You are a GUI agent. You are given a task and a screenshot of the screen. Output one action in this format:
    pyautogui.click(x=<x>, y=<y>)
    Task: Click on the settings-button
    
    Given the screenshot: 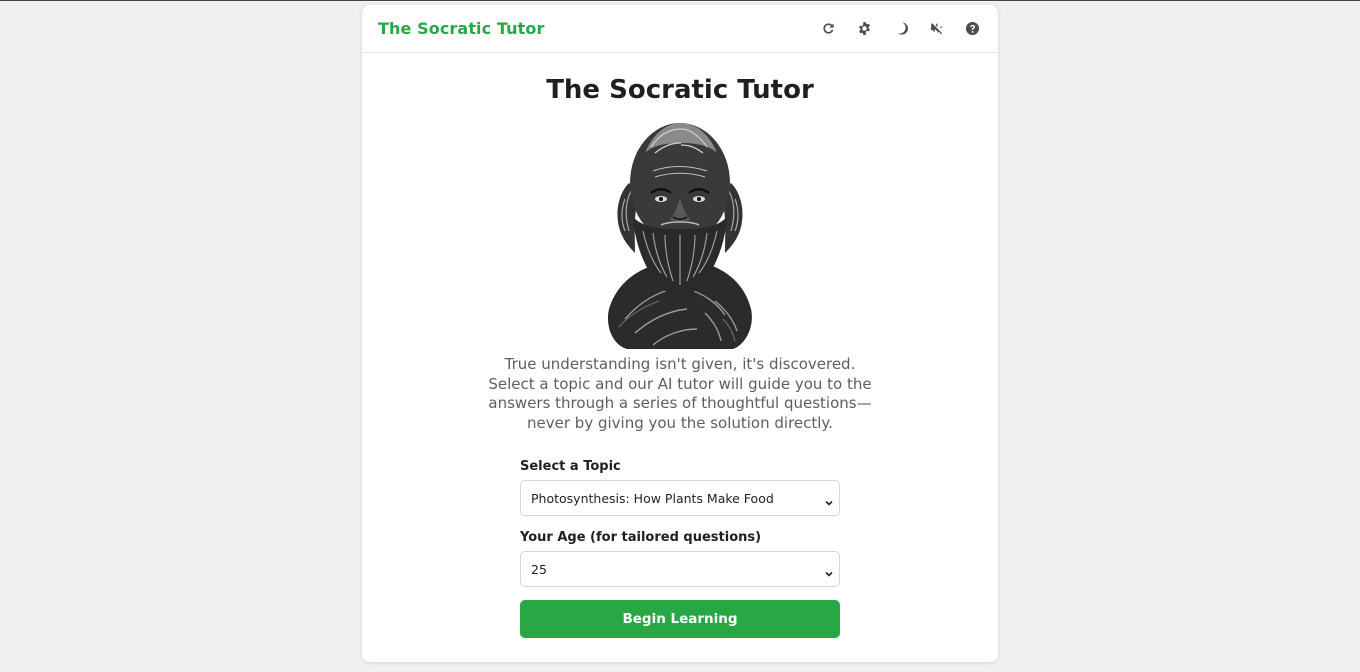 What is the action you would take?
    pyautogui.click(x=864, y=29)
    